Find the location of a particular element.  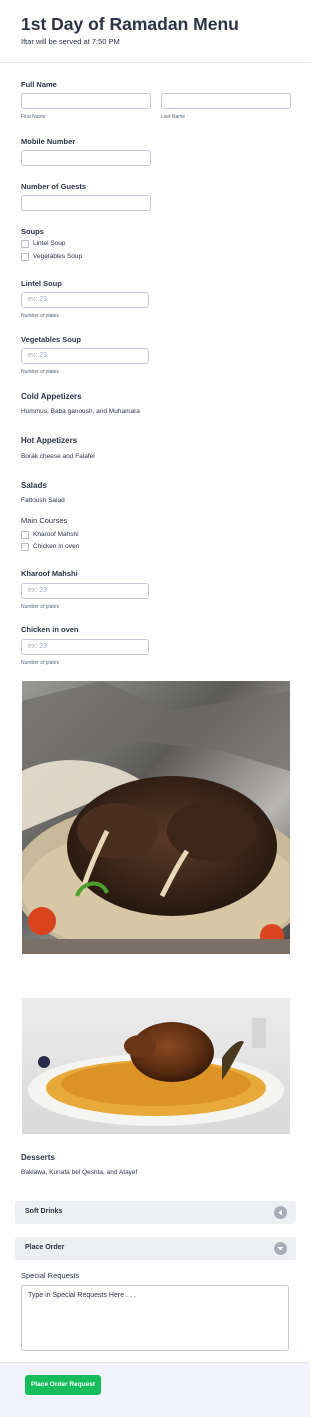

veg-soup-placeholder: ex: 23 is located at coordinates (38, 355).